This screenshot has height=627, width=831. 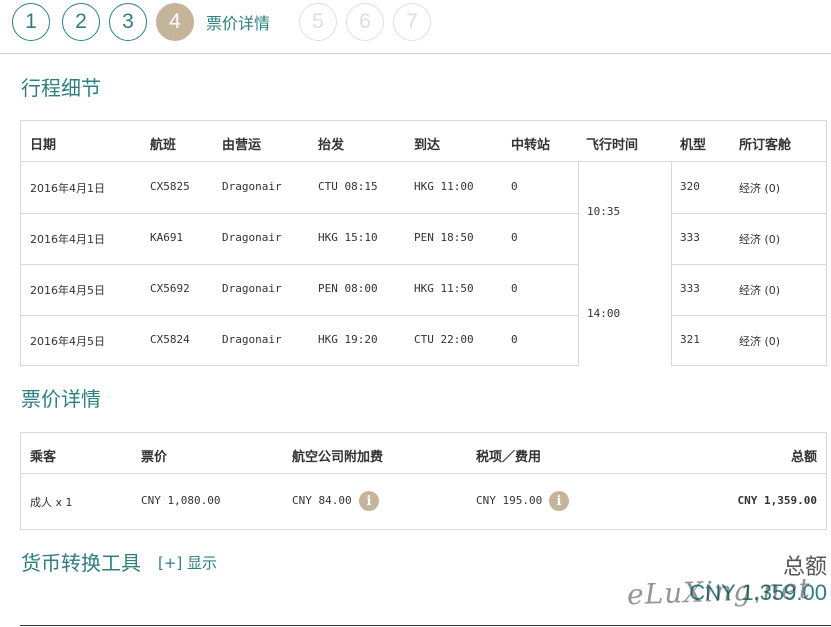 I want to click on header-operator: 由营运, so click(x=242, y=145).